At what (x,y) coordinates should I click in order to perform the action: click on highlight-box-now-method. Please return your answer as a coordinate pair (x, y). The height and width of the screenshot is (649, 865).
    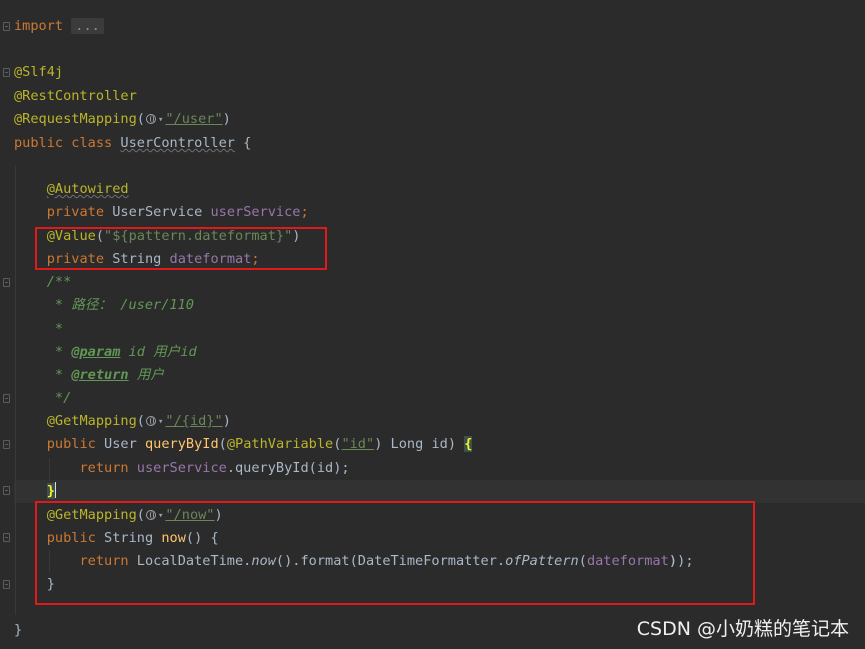
    Looking at the image, I should click on (395, 553).